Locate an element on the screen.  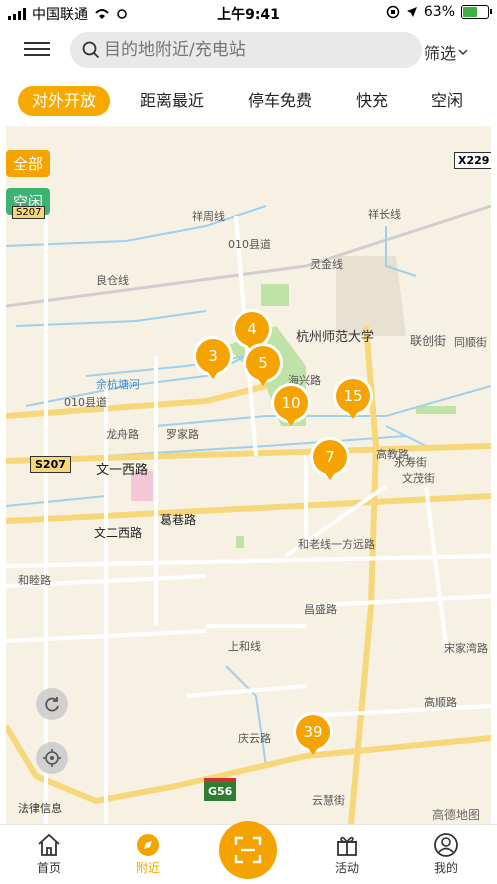
map-label-xiangchang: 祥长线 is located at coordinates (384, 214).